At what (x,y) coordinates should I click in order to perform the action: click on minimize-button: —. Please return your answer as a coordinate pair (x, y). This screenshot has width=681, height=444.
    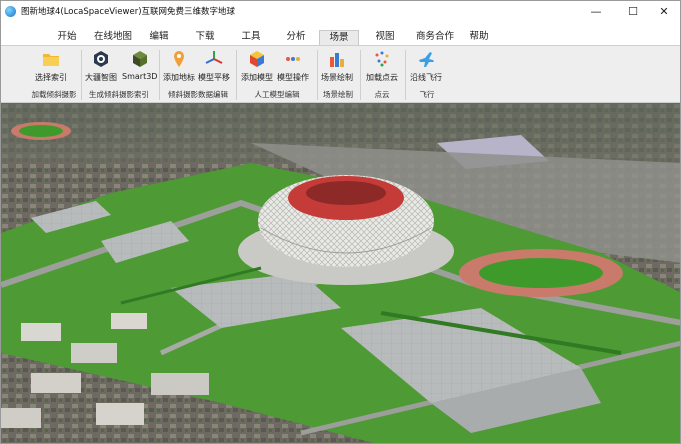
    Looking at the image, I should click on (596, 11).